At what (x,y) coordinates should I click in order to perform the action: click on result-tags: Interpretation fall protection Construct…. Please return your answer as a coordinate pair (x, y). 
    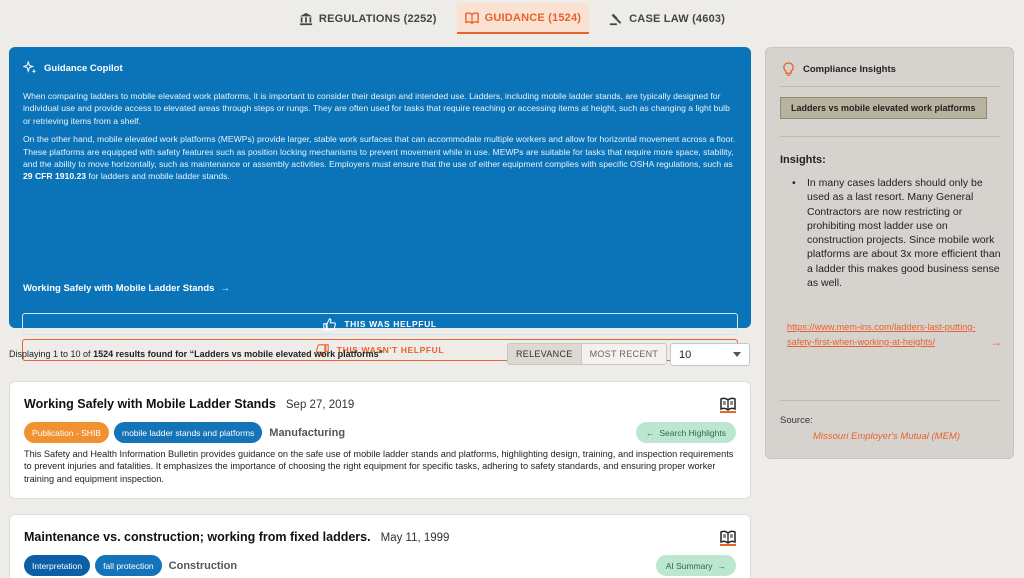
    Looking at the image, I should click on (130, 565).